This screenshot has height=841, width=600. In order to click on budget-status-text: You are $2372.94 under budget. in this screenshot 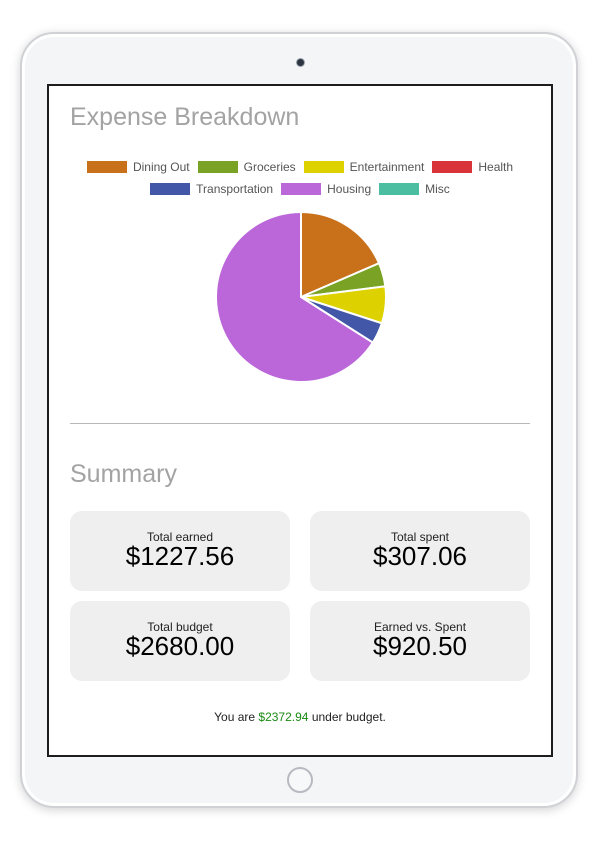, I will do `click(300, 717)`.